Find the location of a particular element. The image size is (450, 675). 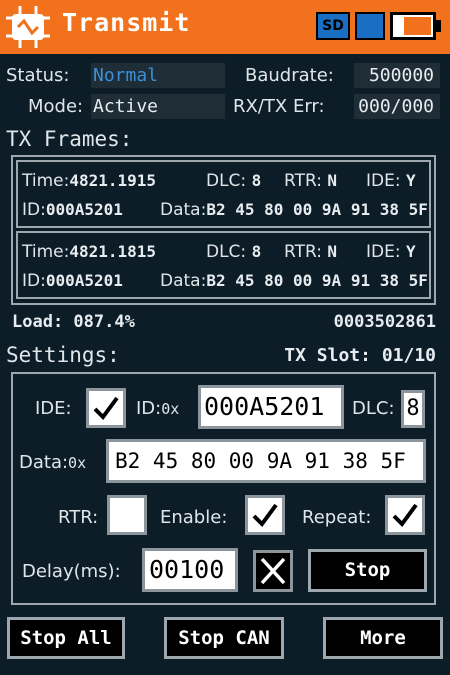

dlc-label: DLC: is located at coordinates (373, 408).